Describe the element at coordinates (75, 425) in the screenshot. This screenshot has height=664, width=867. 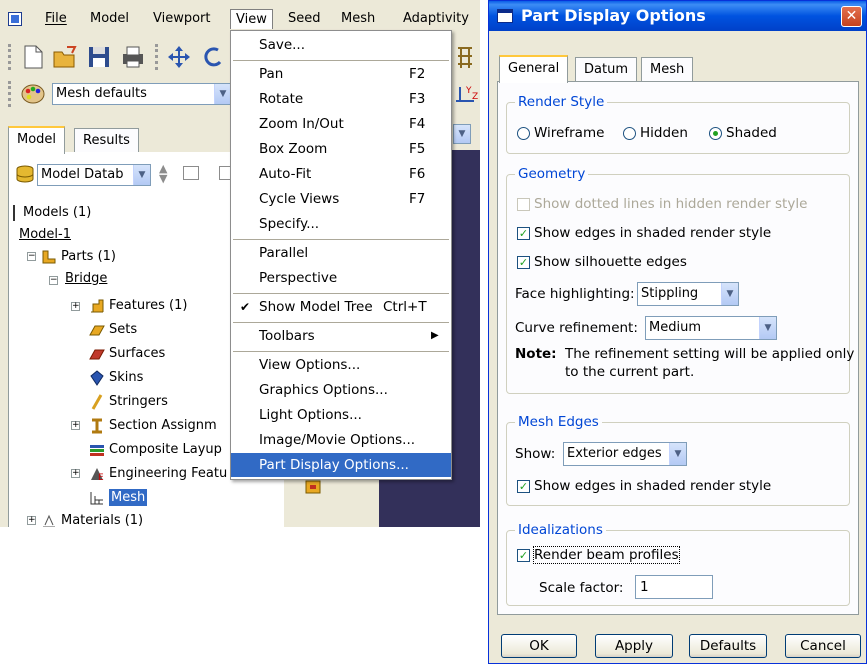
I see `expand-section-icon: +` at that location.